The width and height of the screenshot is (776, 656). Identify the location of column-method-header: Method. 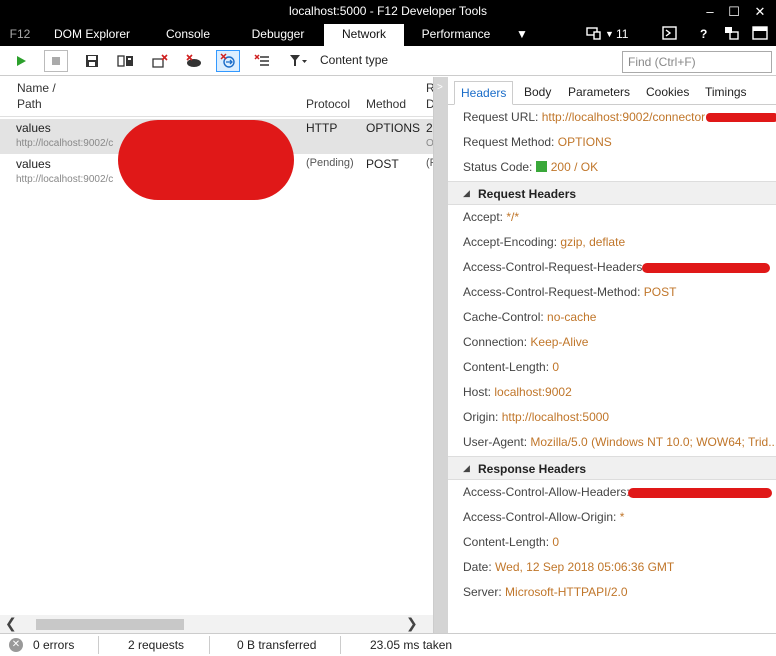
(386, 104).